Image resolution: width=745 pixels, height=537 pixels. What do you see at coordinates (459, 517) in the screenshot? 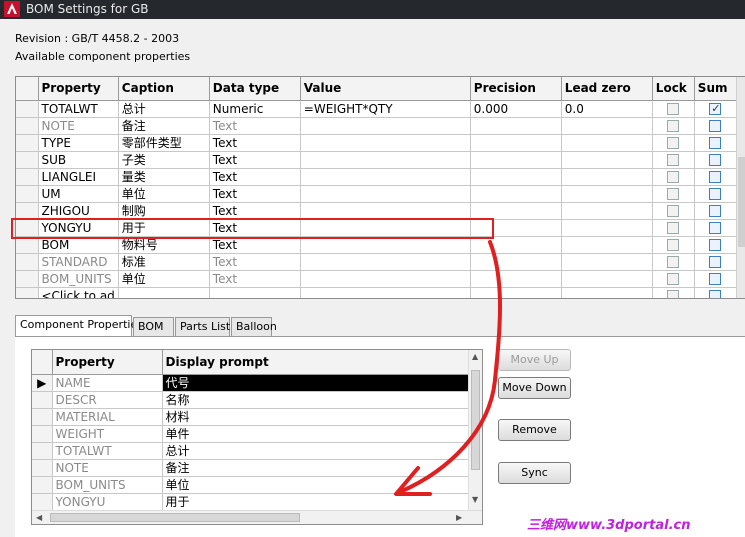
I see `scroll-right-arrow-icon: ▶` at bounding box center [459, 517].